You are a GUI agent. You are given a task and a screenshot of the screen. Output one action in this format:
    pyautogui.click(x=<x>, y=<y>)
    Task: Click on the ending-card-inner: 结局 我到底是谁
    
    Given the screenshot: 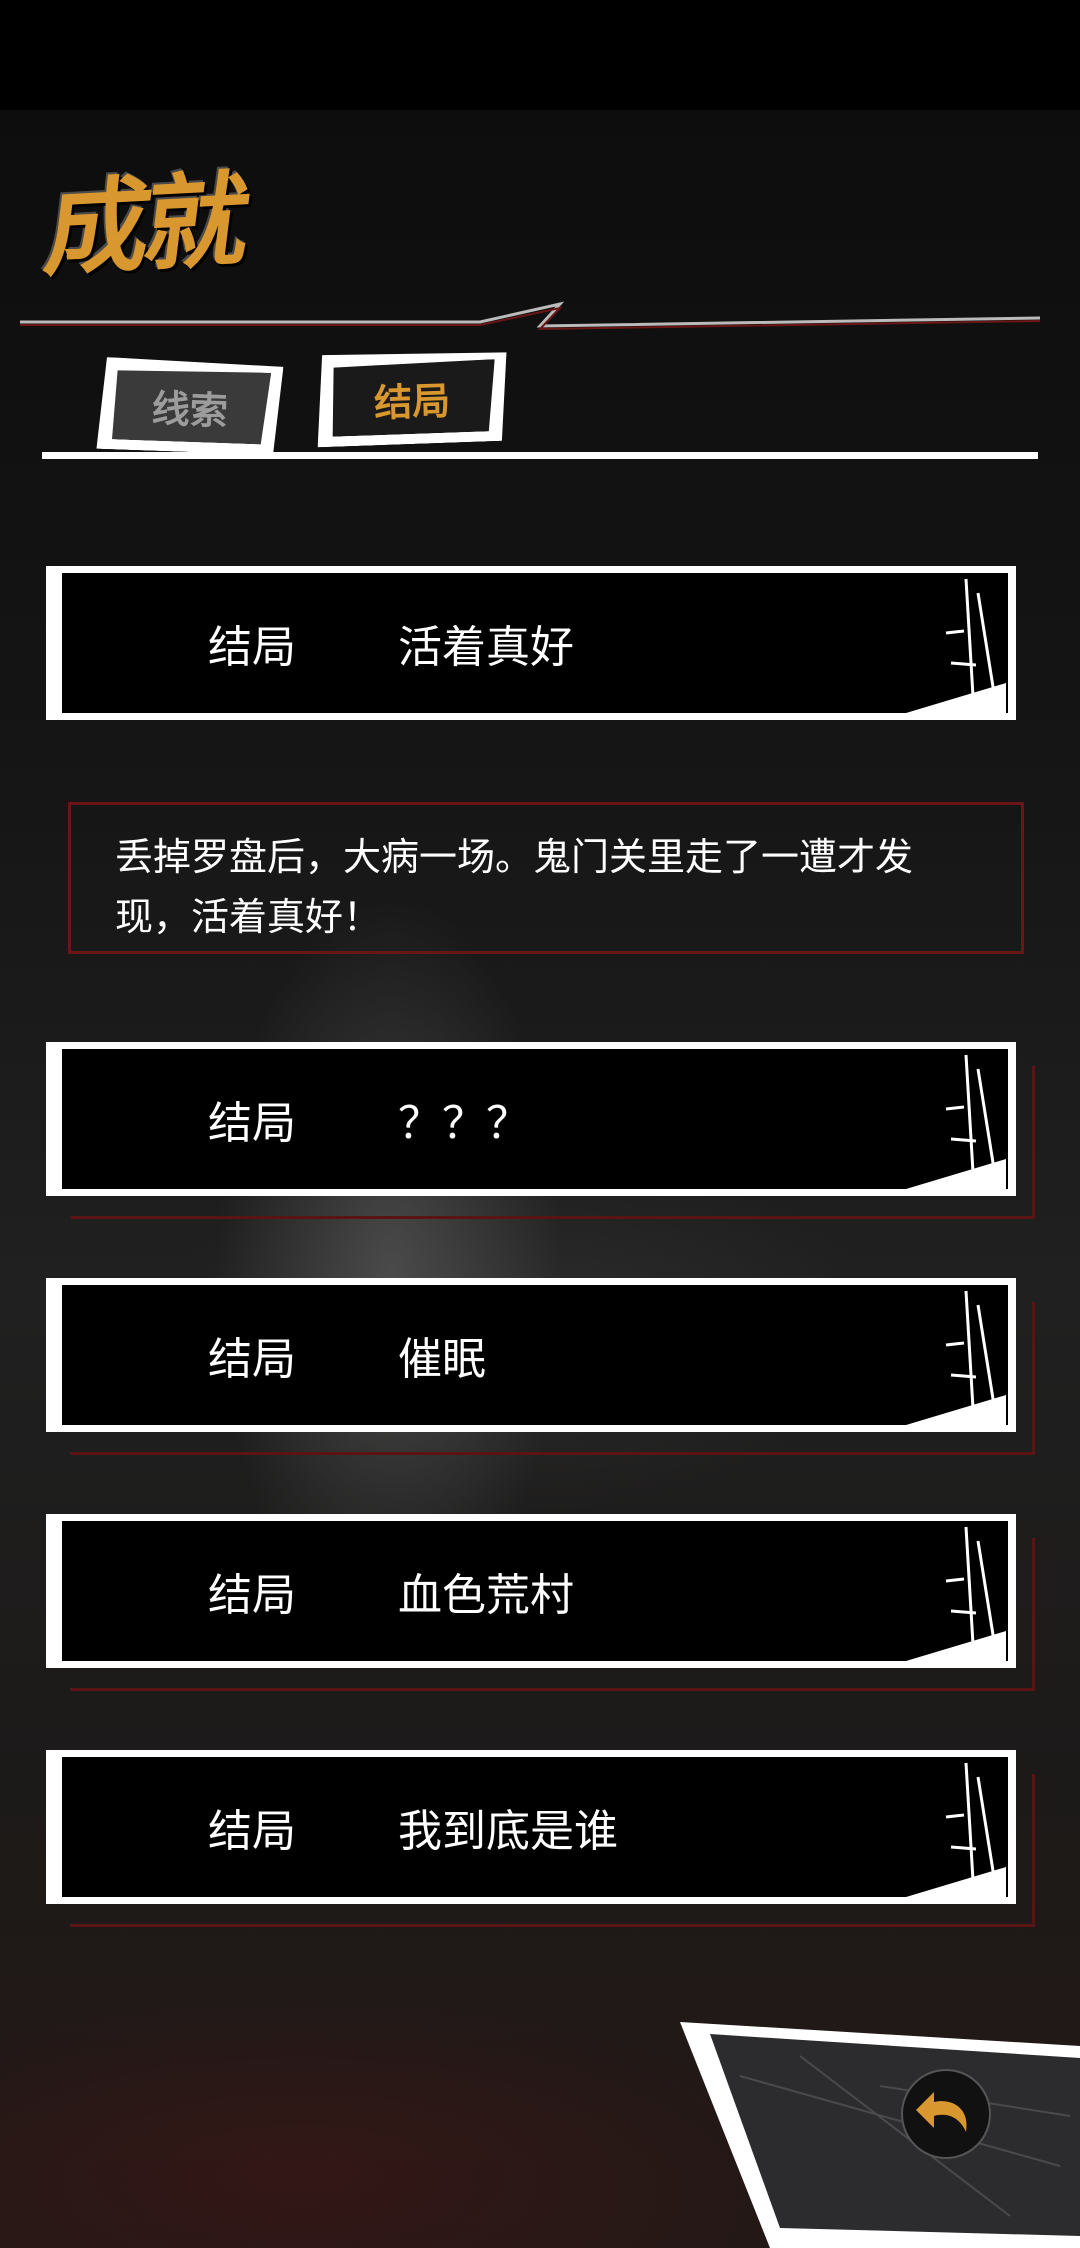 What is the action you would take?
    pyautogui.click(x=535, y=1827)
    